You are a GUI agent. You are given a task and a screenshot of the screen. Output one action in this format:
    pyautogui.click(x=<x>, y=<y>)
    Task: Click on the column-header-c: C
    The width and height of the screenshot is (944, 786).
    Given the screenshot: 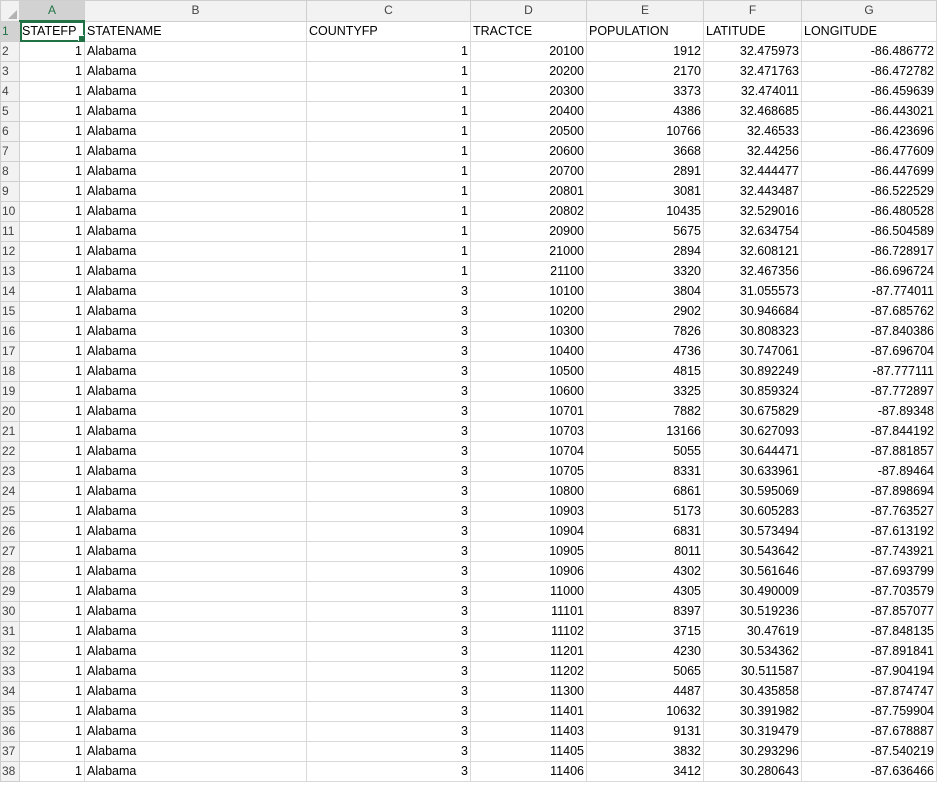 What is the action you would take?
    pyautogui.click(x=388, y=11)
    